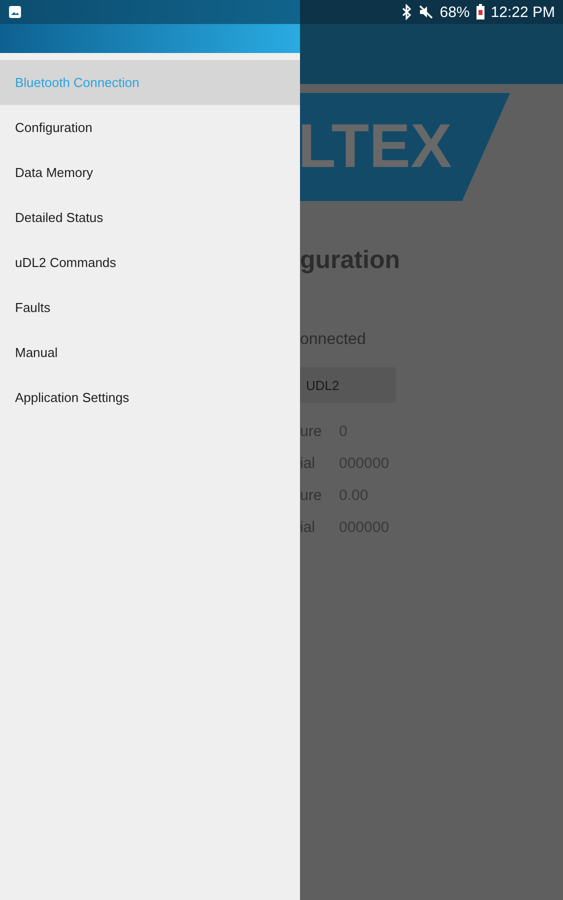 This screenshot has height=900, width=563. I want to click on drawer-item: uDL2 Commands, so click(150, 262).